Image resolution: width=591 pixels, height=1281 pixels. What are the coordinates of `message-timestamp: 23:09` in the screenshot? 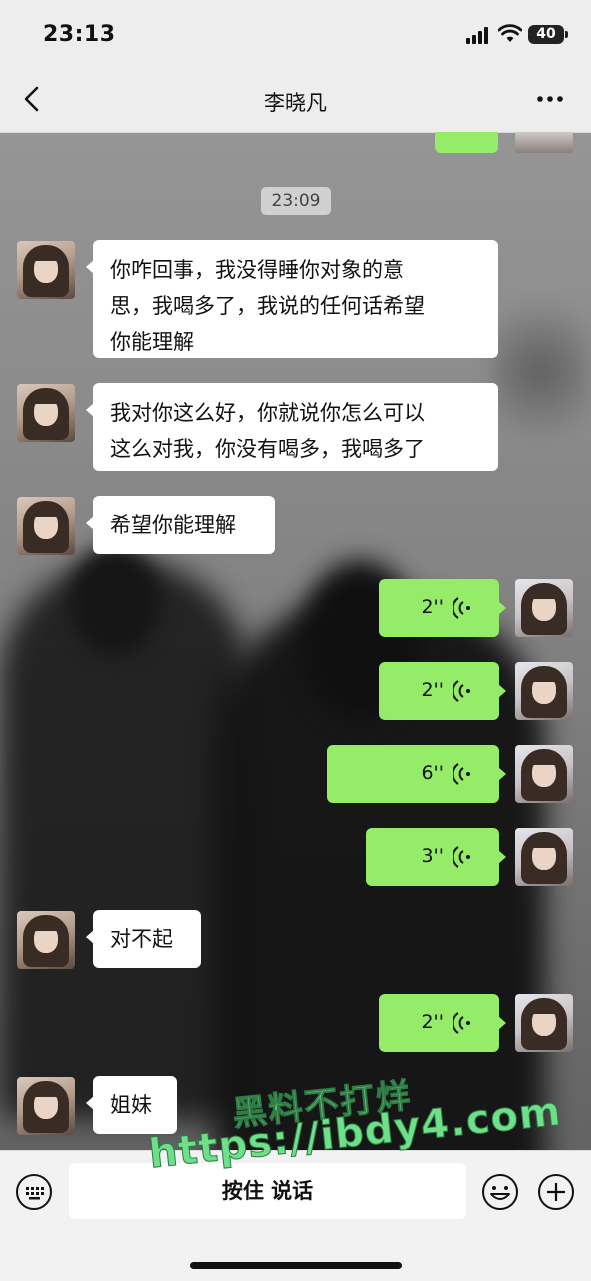 It's located at (296, 201).